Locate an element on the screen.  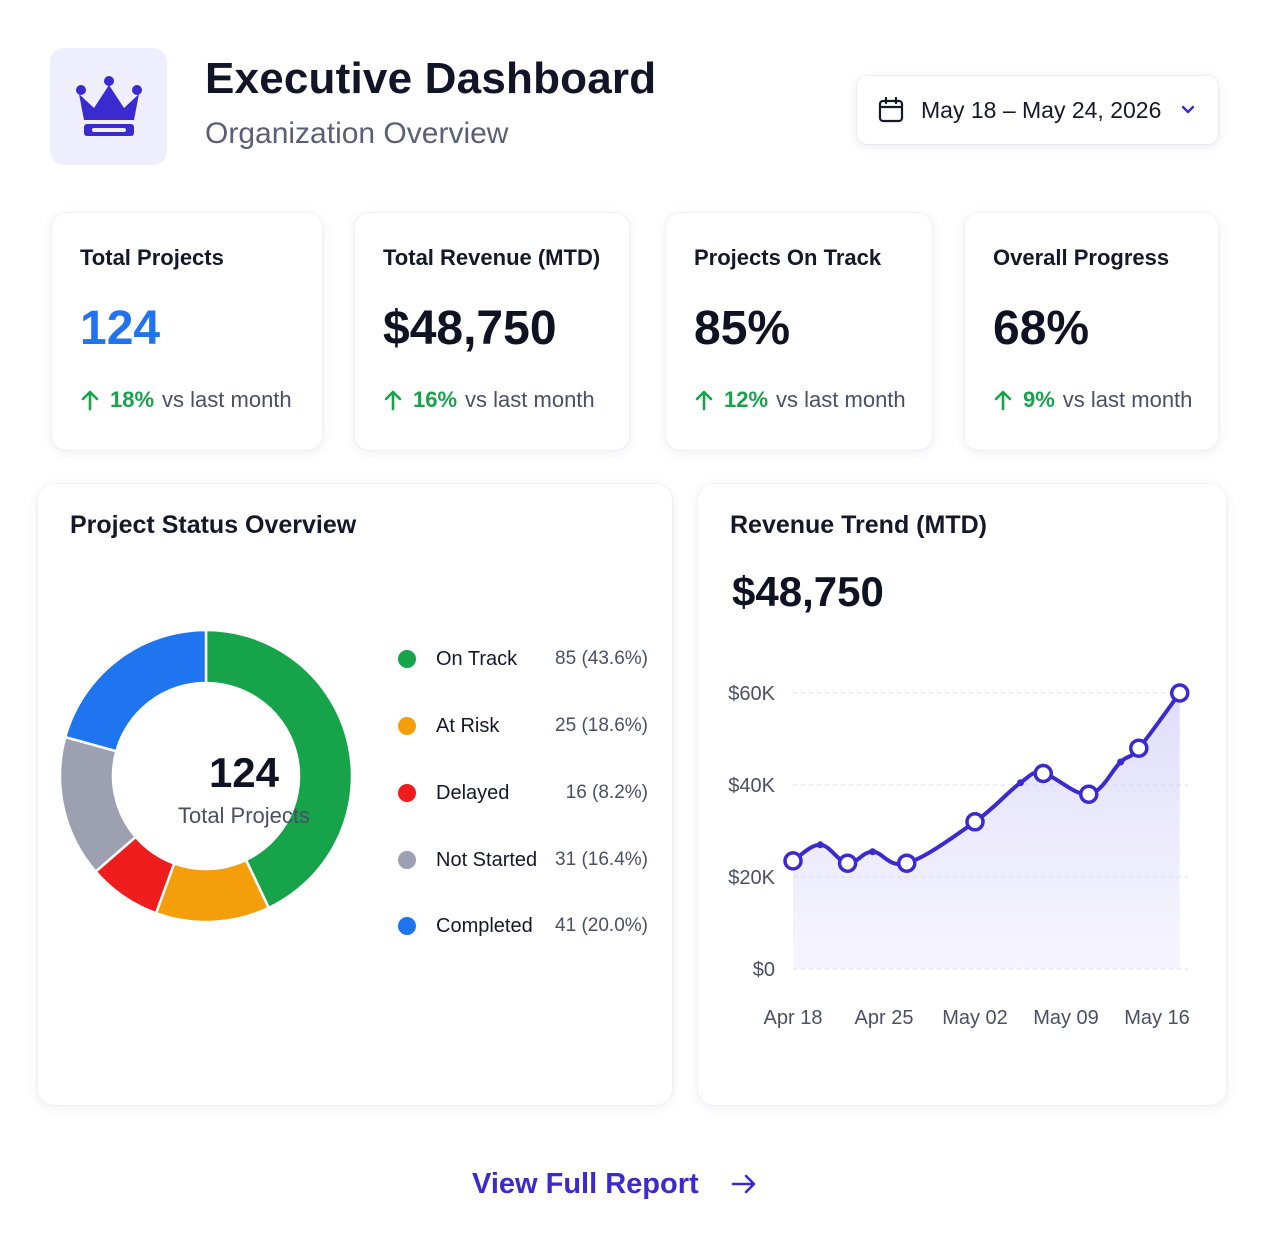
kpi-label: Overall Progress is located at coordinates (1081, 257).